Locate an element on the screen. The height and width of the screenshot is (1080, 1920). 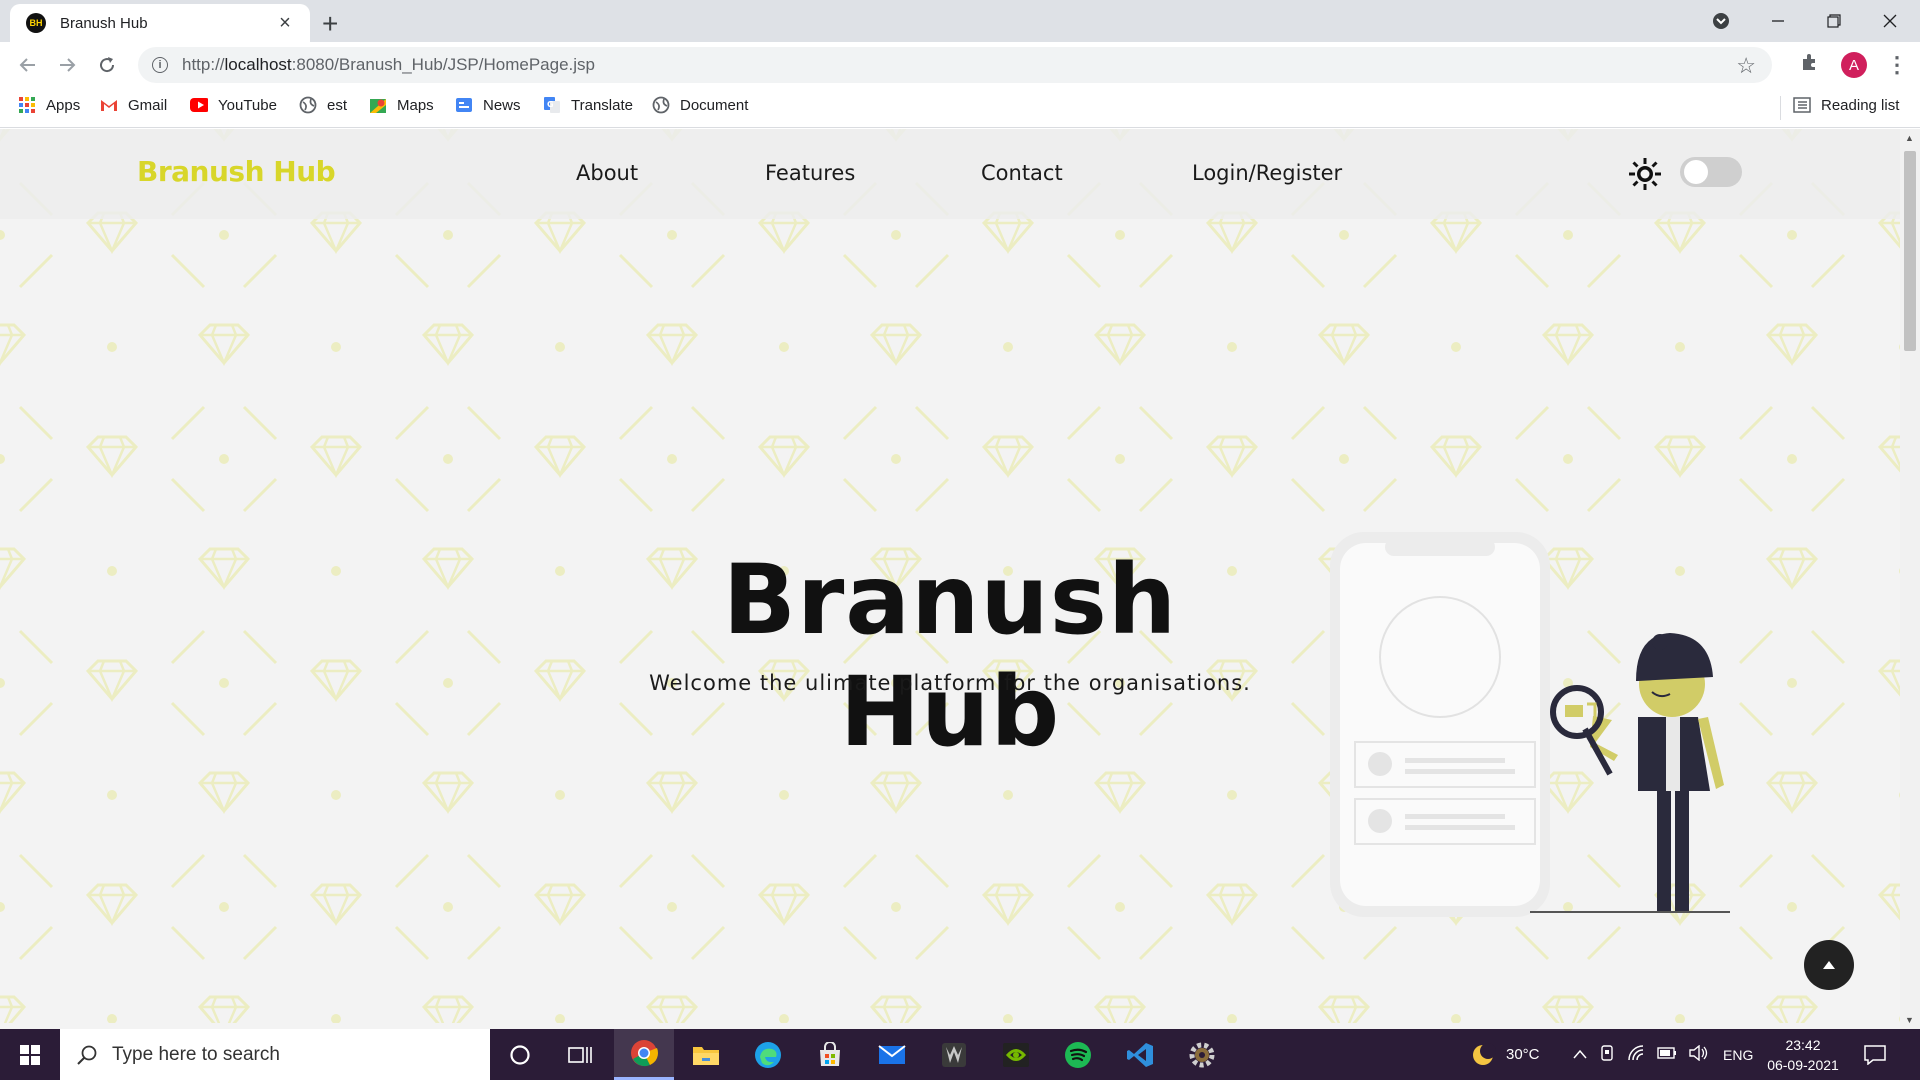
language-indicator: ENG is located at coordinates (1738, 1055).